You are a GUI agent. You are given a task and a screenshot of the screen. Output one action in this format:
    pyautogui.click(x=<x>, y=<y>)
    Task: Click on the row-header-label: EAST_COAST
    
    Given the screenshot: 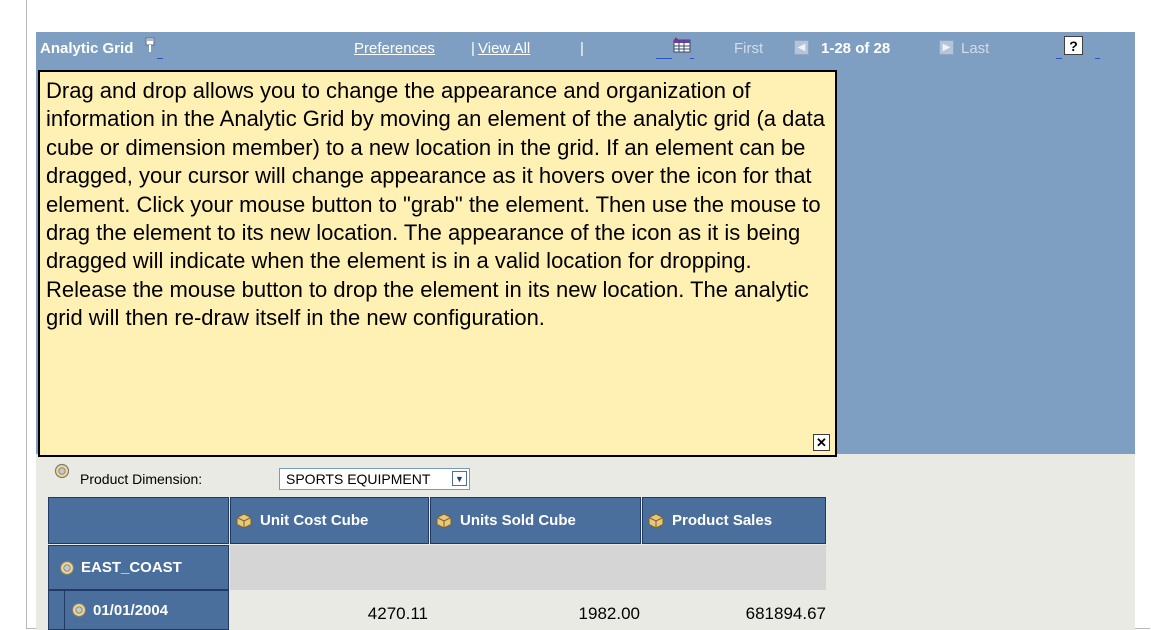 What is the action you would take?
    pyautogui.click(x=131, y=567)
    